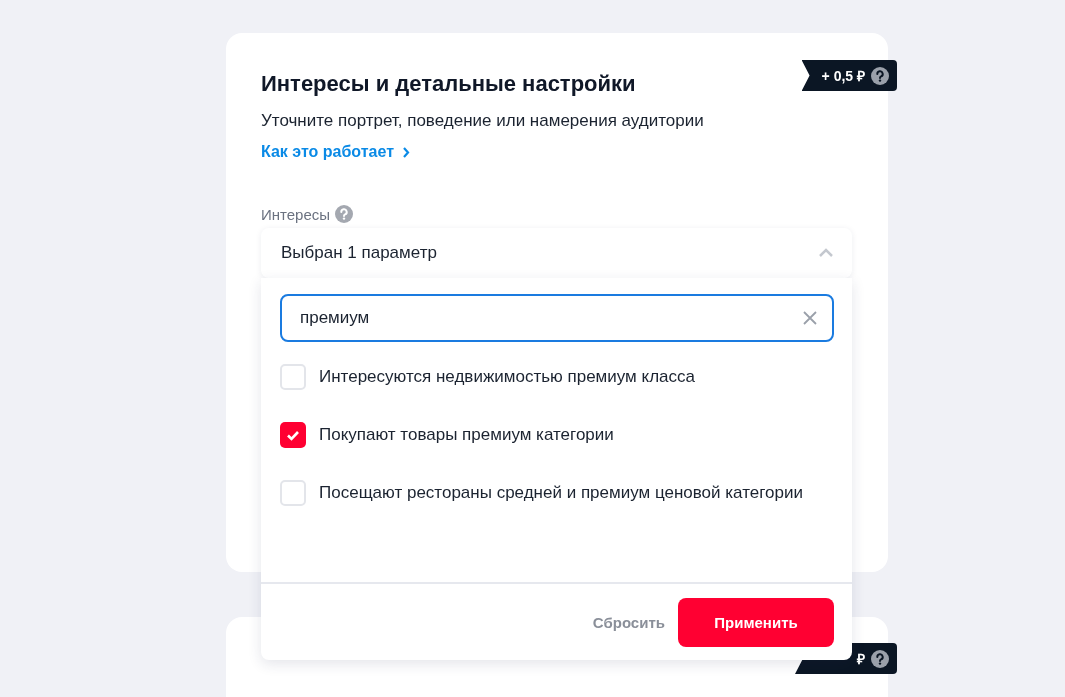 This screenshot has height=697, width=1065. What do you see at coordinates (296, 214) in the screenshot?
I see `field-label: Интересы` at bounding box center [296, 214].